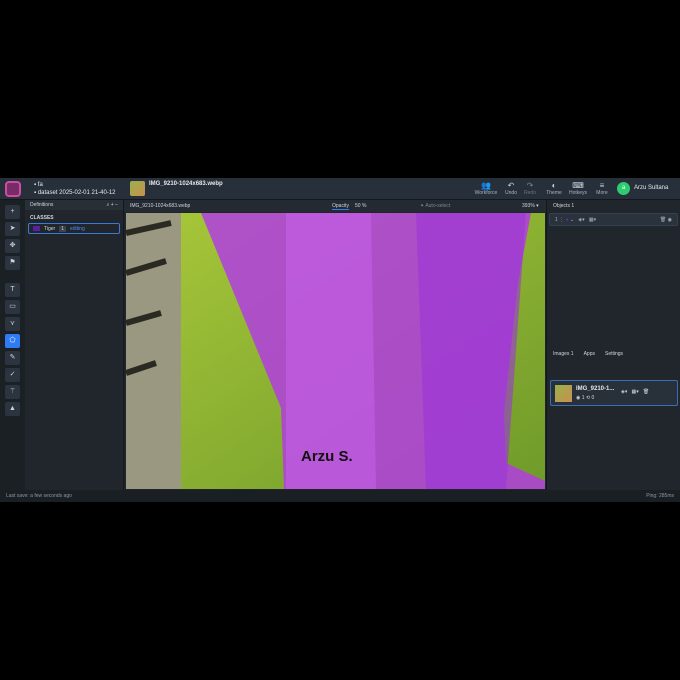  What do you see at coordinates (666, 220) in the screenshot?
I see `visibility-icon: 🗑 ◉` at bounding box center [666, 220].